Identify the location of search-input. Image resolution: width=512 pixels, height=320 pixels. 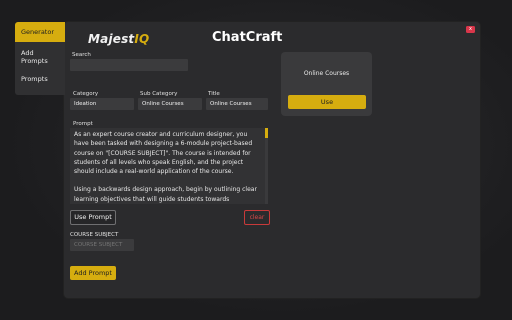
(129, 65).